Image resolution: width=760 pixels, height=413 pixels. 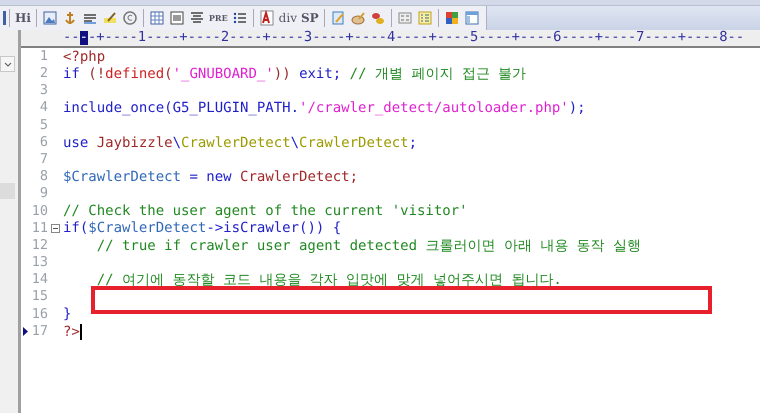 What do you see at coordinates (210, 177) in the screenshot?
I see `code-line: $CrawlerDetect = new CrawlerDetect;` at bounding box center [210, 177].